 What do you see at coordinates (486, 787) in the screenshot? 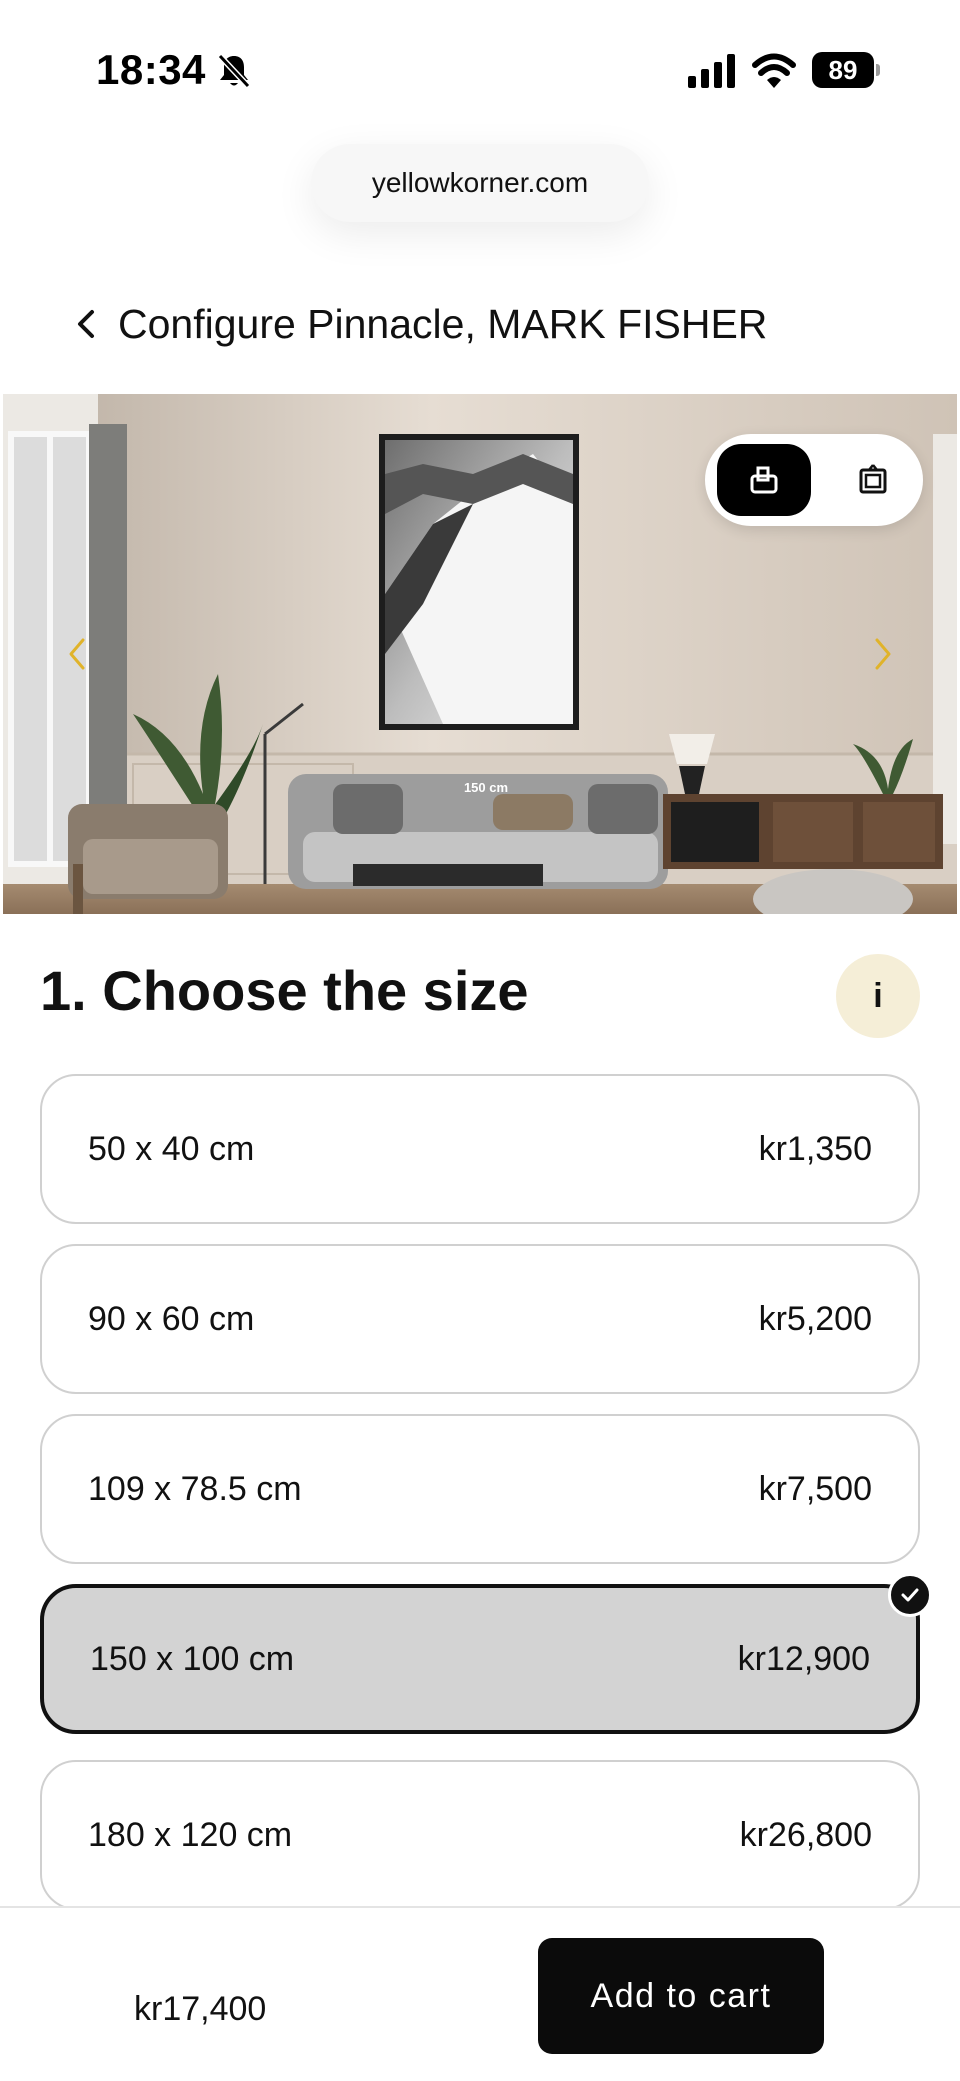
I see `artwork-size-label: 150 cm` at bounding box center [486, 787].